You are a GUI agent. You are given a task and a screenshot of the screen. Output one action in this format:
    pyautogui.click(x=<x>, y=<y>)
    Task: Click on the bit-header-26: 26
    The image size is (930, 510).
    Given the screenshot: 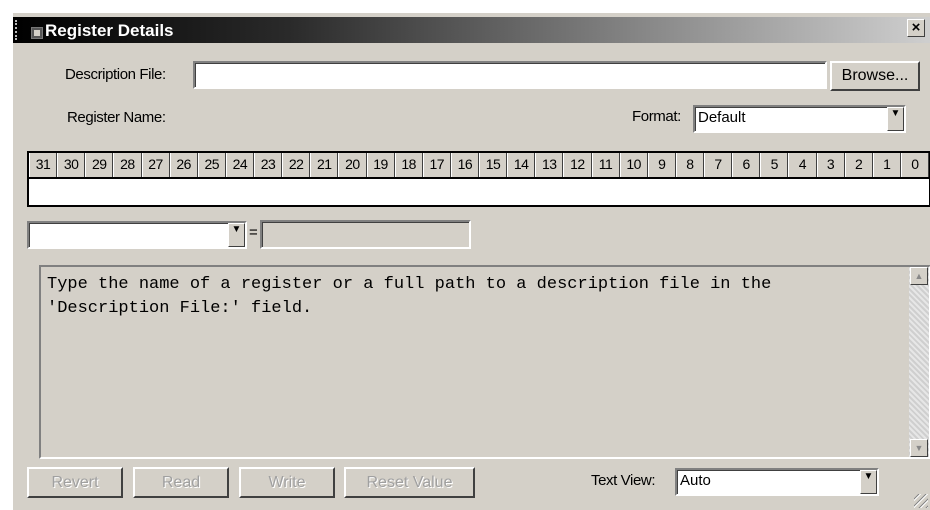 What is the action you would take?
    pyautogui.click(x=183, y=165)
    